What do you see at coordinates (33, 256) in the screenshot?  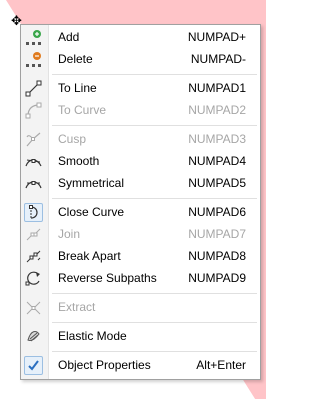 I see `break-apart-icon` at bounding box center [33, 256].